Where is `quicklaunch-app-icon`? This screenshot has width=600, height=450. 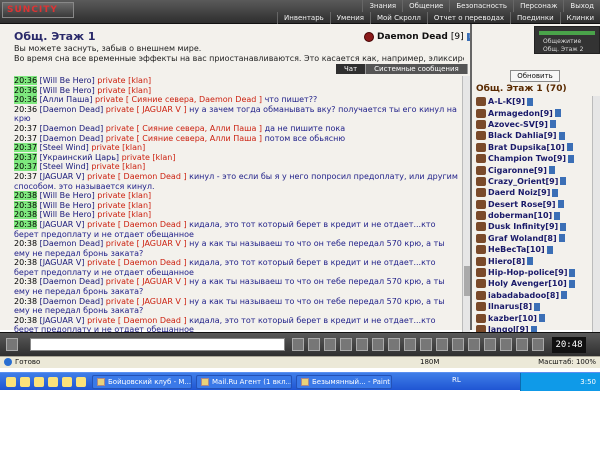 quicklaunch-app-icon is located at coordinates (81, 382).